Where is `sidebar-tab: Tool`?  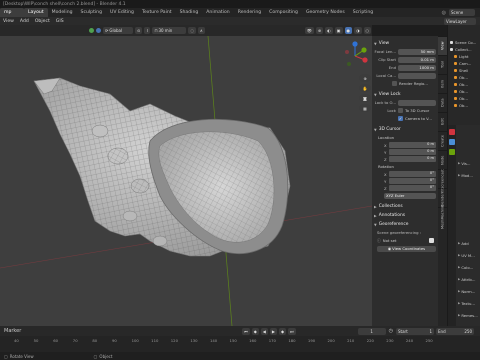 sidebar-tab: Tool is located at coordinates (442, 64).